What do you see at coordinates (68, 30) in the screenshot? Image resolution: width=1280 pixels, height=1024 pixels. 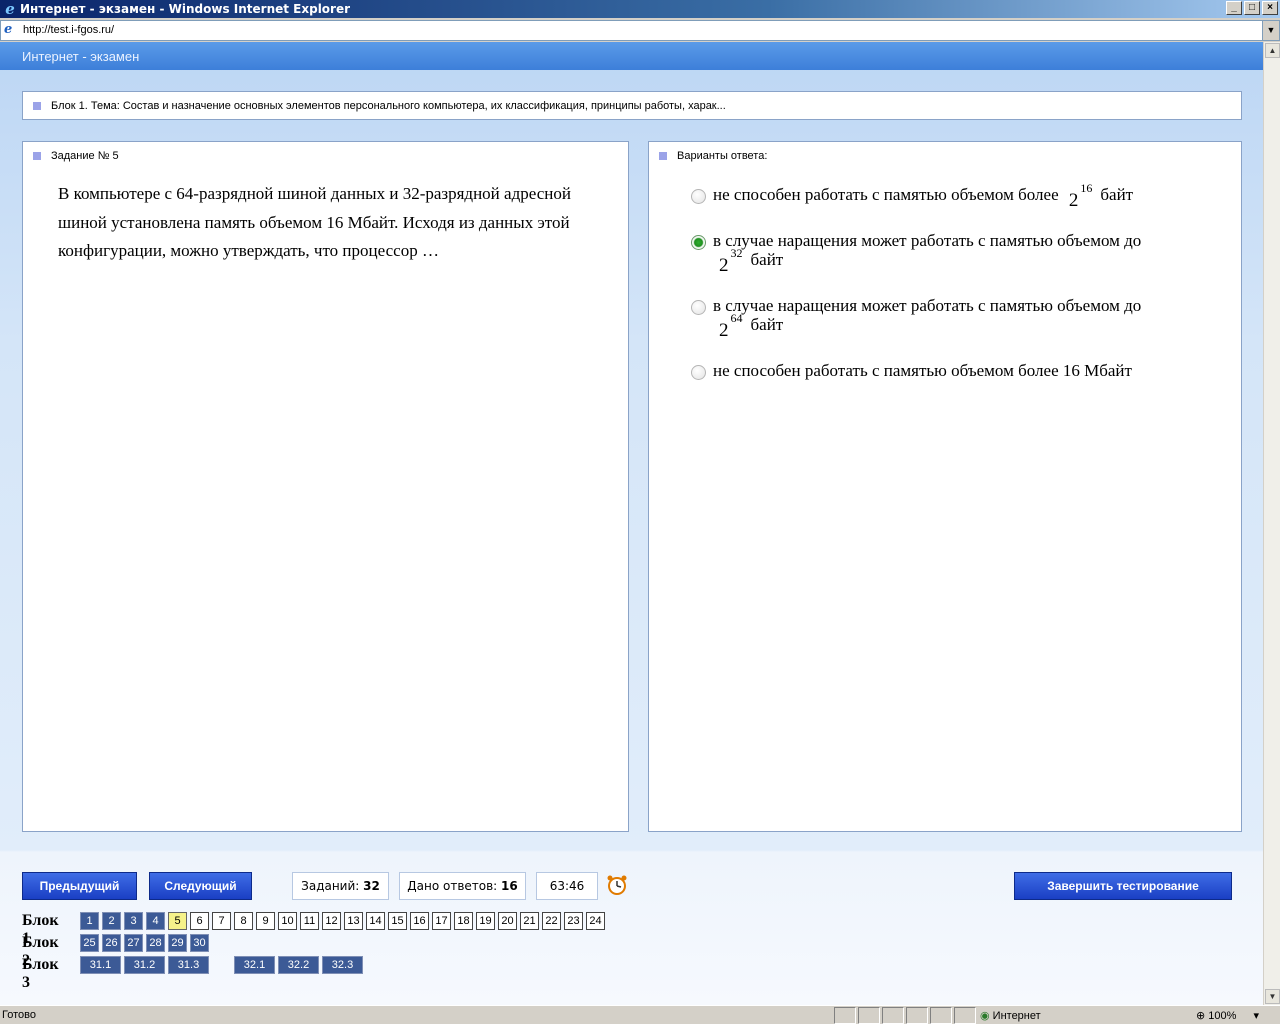 I see `address-url: http://test.i-fgos.ru/` at bounding box center [68, 30].